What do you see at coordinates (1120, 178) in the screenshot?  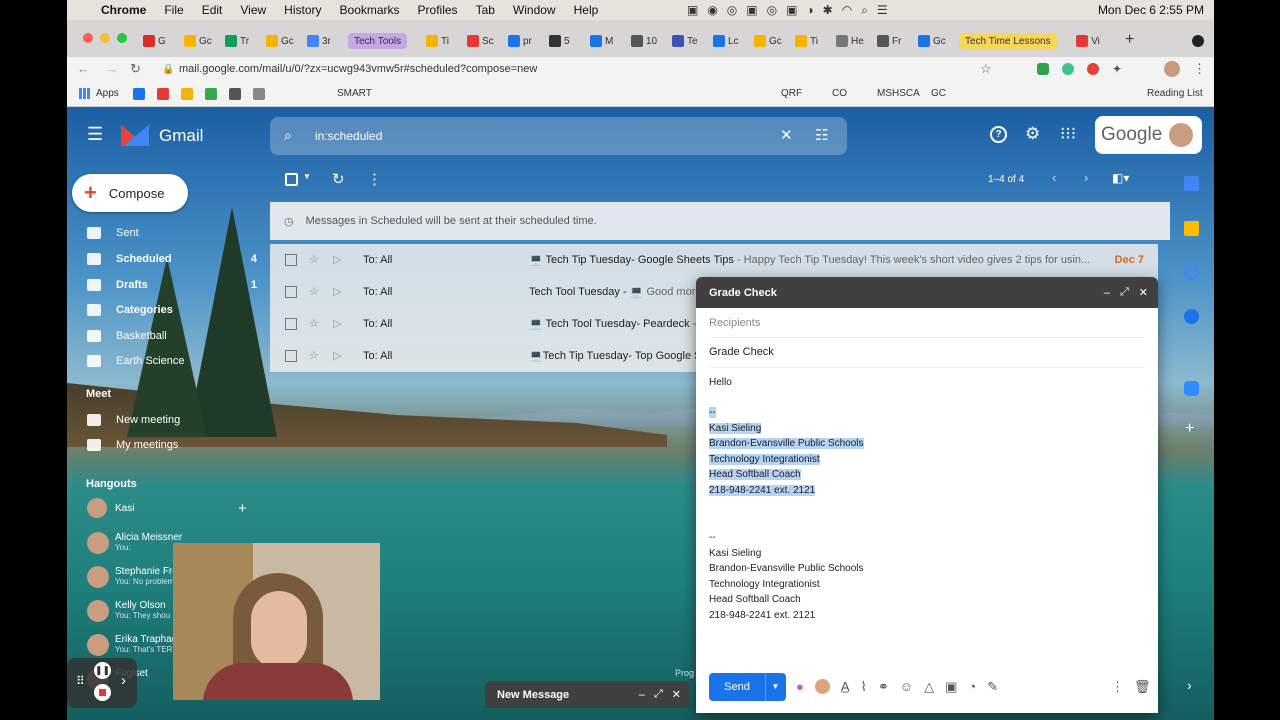 I see `split-pane-icon: ◧▾` at bounding box center [1120, 178].